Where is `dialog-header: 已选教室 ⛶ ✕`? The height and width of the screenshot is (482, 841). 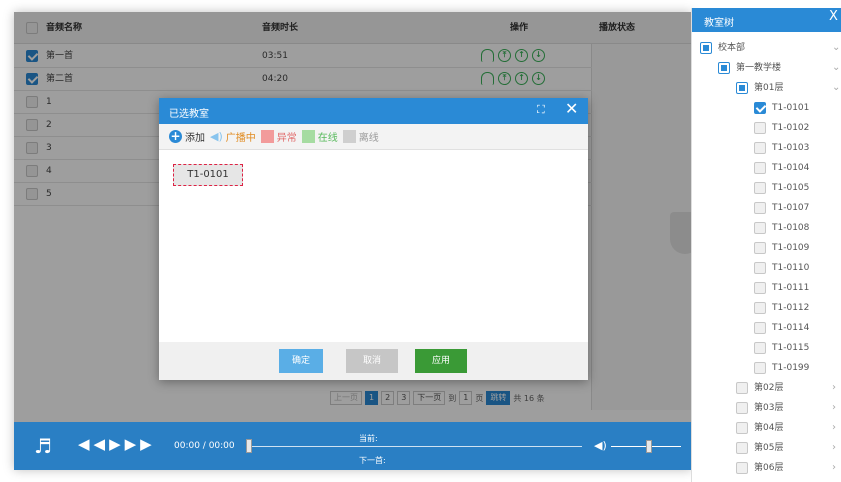 dialog-header: 已选教室 ⛶ ✕ is located at coordinates (373, 111).